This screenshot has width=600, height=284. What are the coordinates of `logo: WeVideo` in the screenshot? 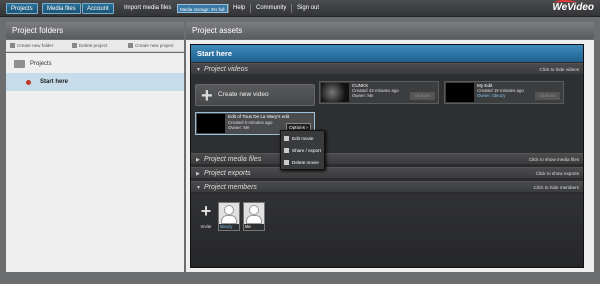 It's located at (573, 6).